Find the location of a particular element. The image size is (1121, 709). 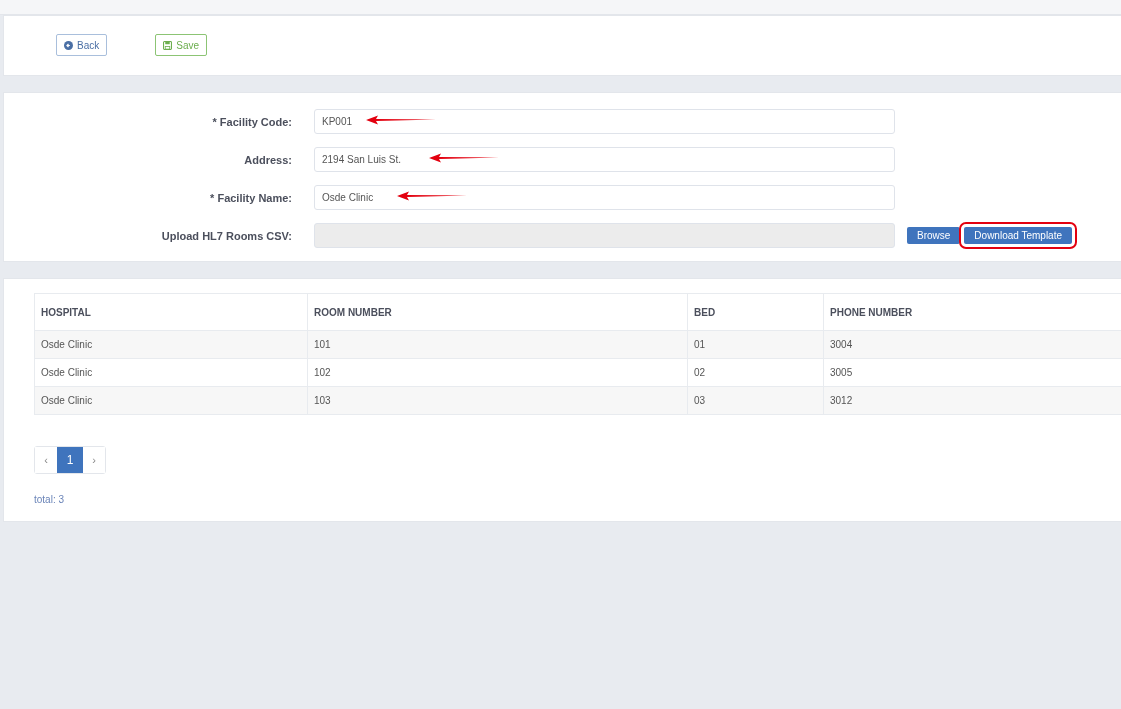

column-header: HOSPITAL is located at coordinates (171, 312).